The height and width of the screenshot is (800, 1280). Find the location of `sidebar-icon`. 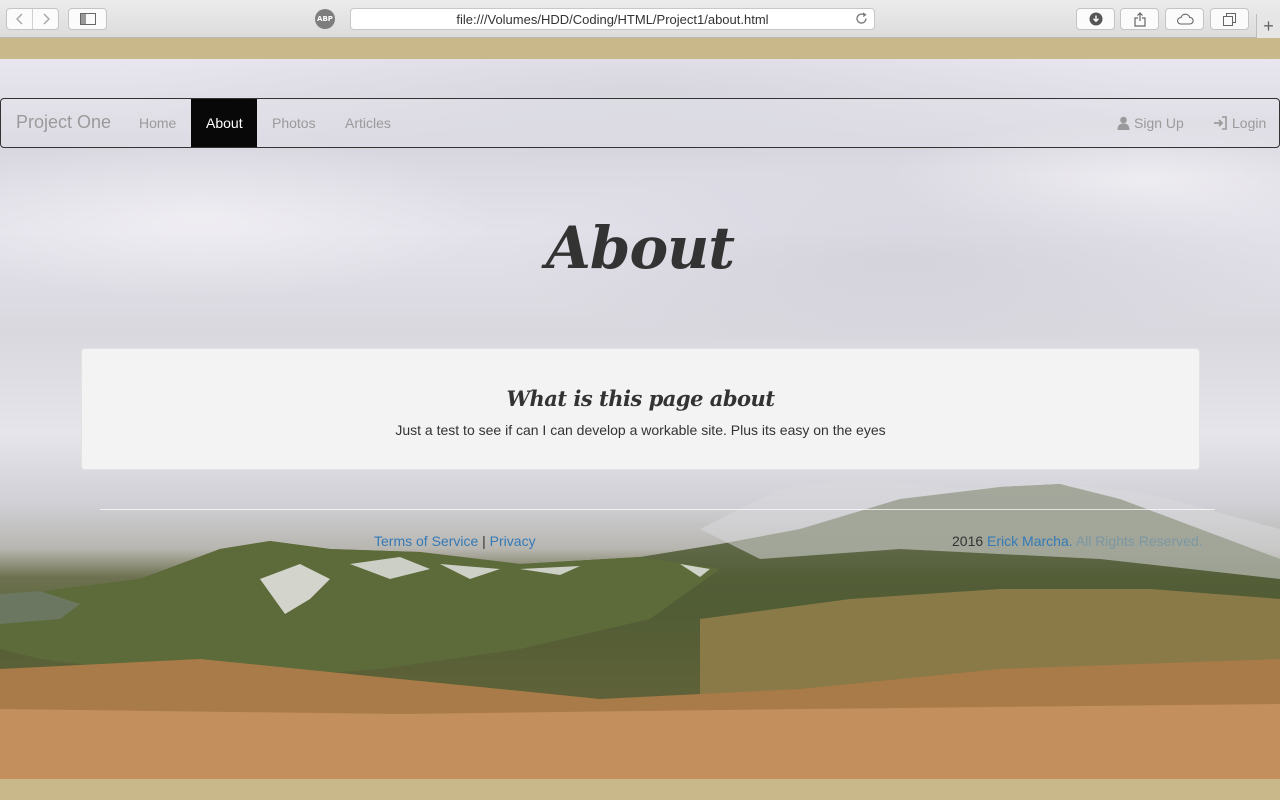

sidebar-icon is located at coordinates (87, 19).